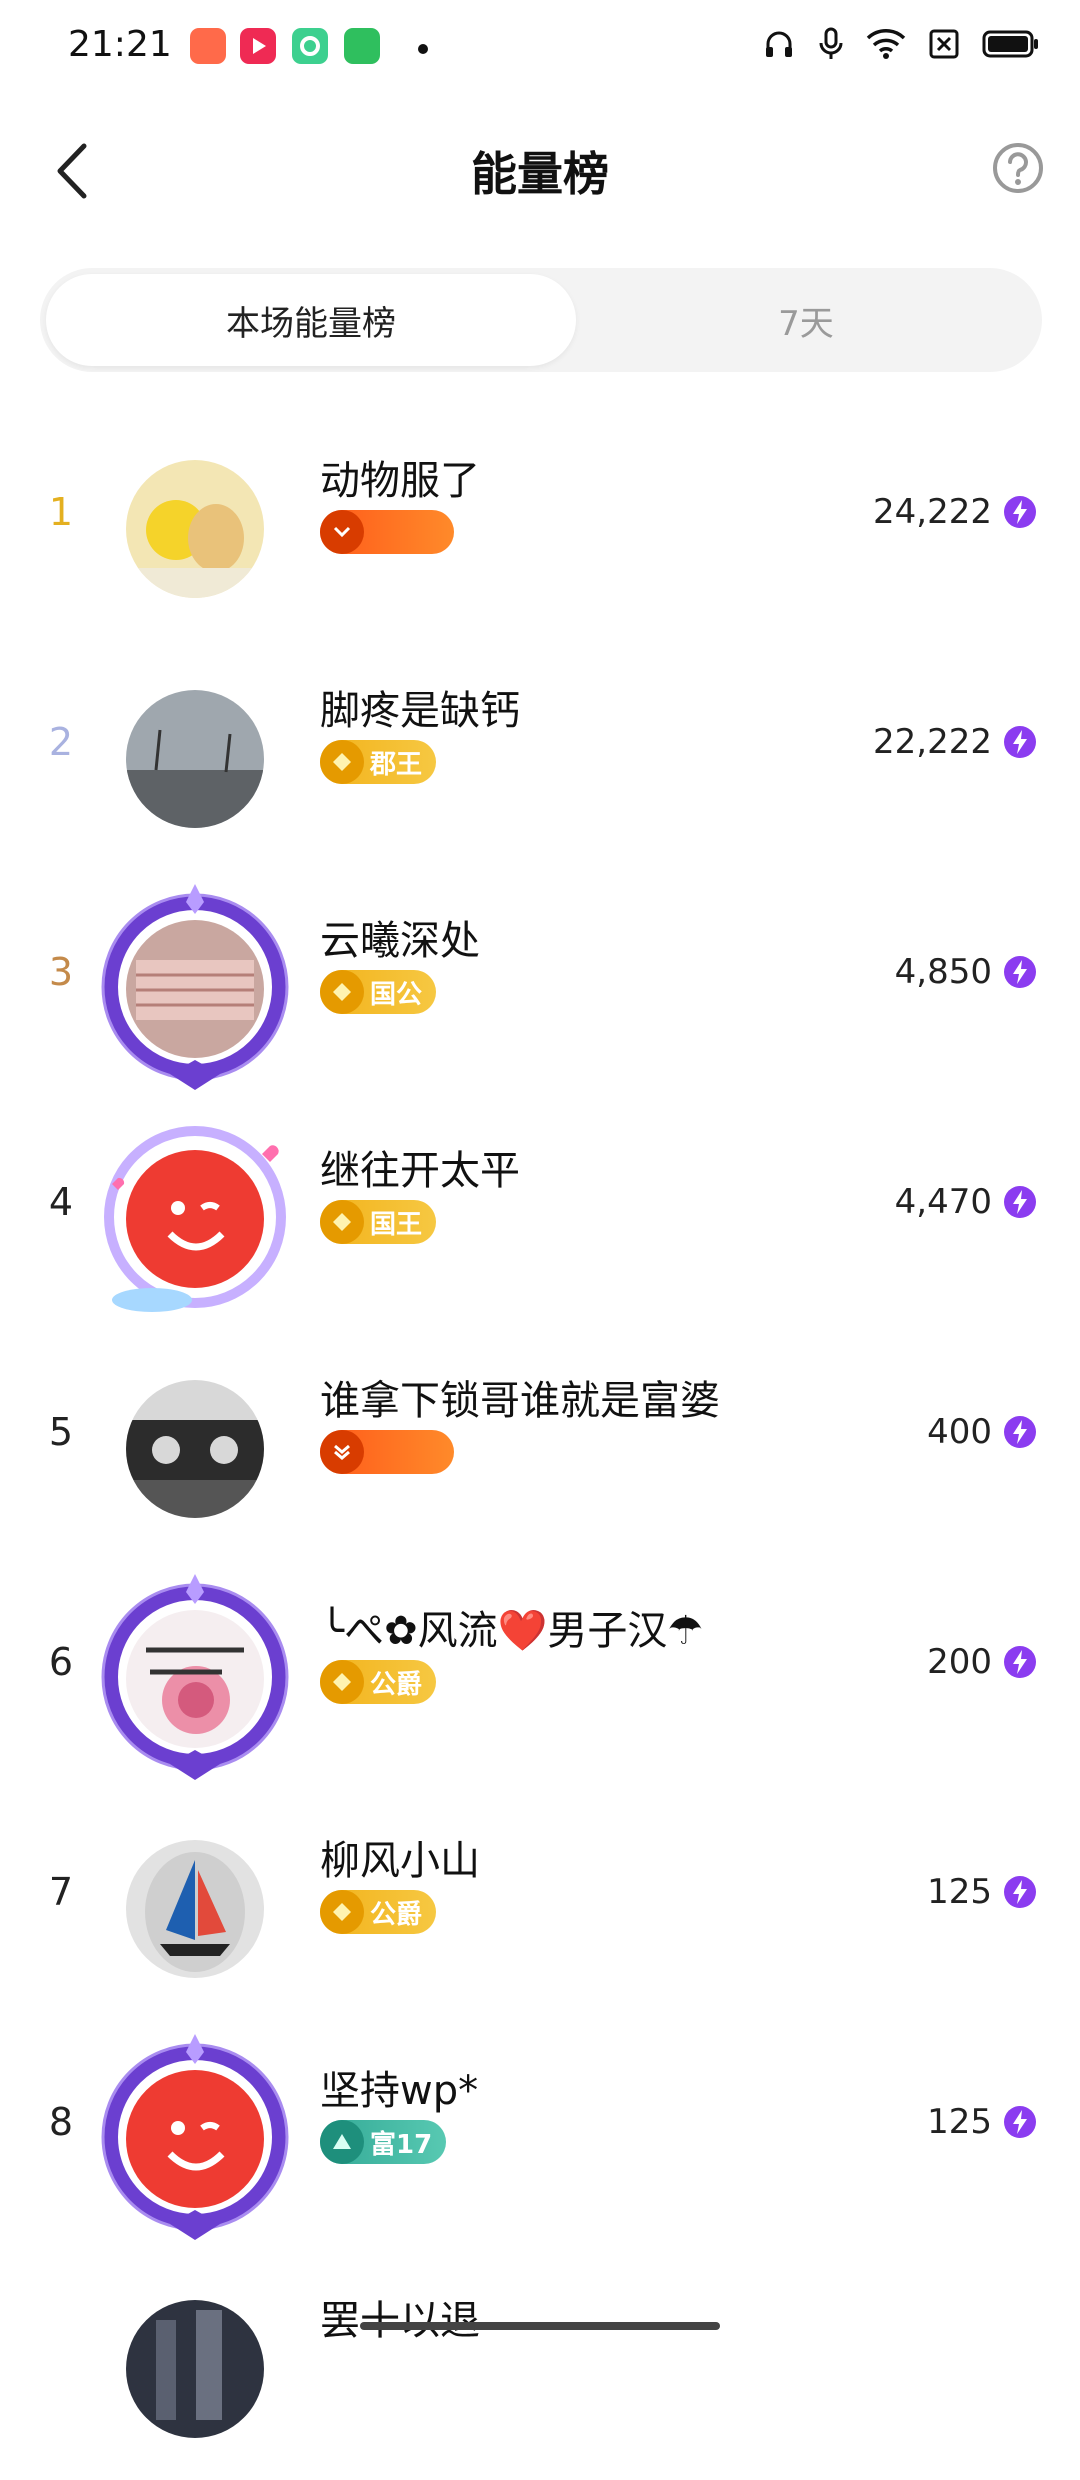  I want to click on shop-app-icon, so click(362, 46).